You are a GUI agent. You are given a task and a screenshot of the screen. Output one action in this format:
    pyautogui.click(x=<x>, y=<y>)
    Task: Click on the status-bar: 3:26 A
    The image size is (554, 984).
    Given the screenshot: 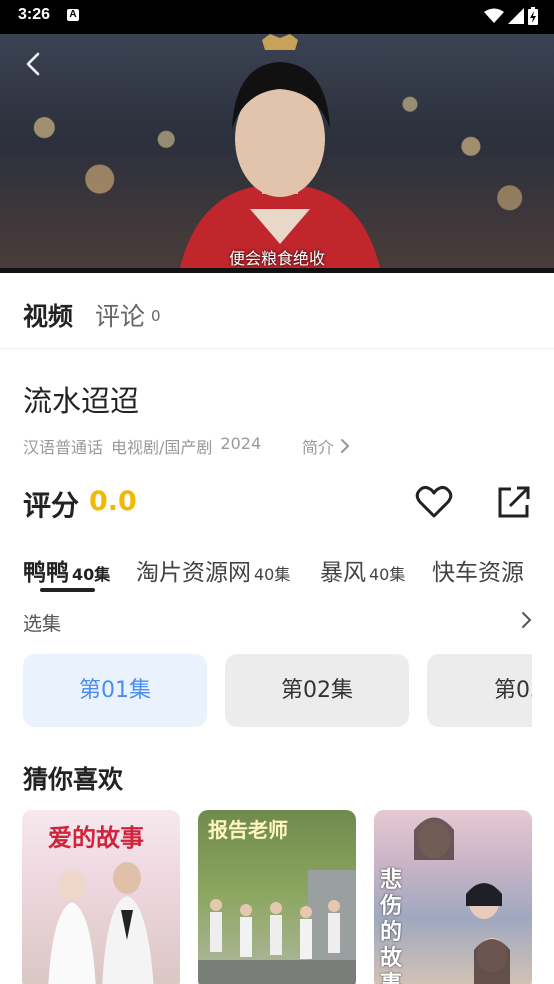 What is the action you would take?
    pyautogui.click(x=277, y=17)
    